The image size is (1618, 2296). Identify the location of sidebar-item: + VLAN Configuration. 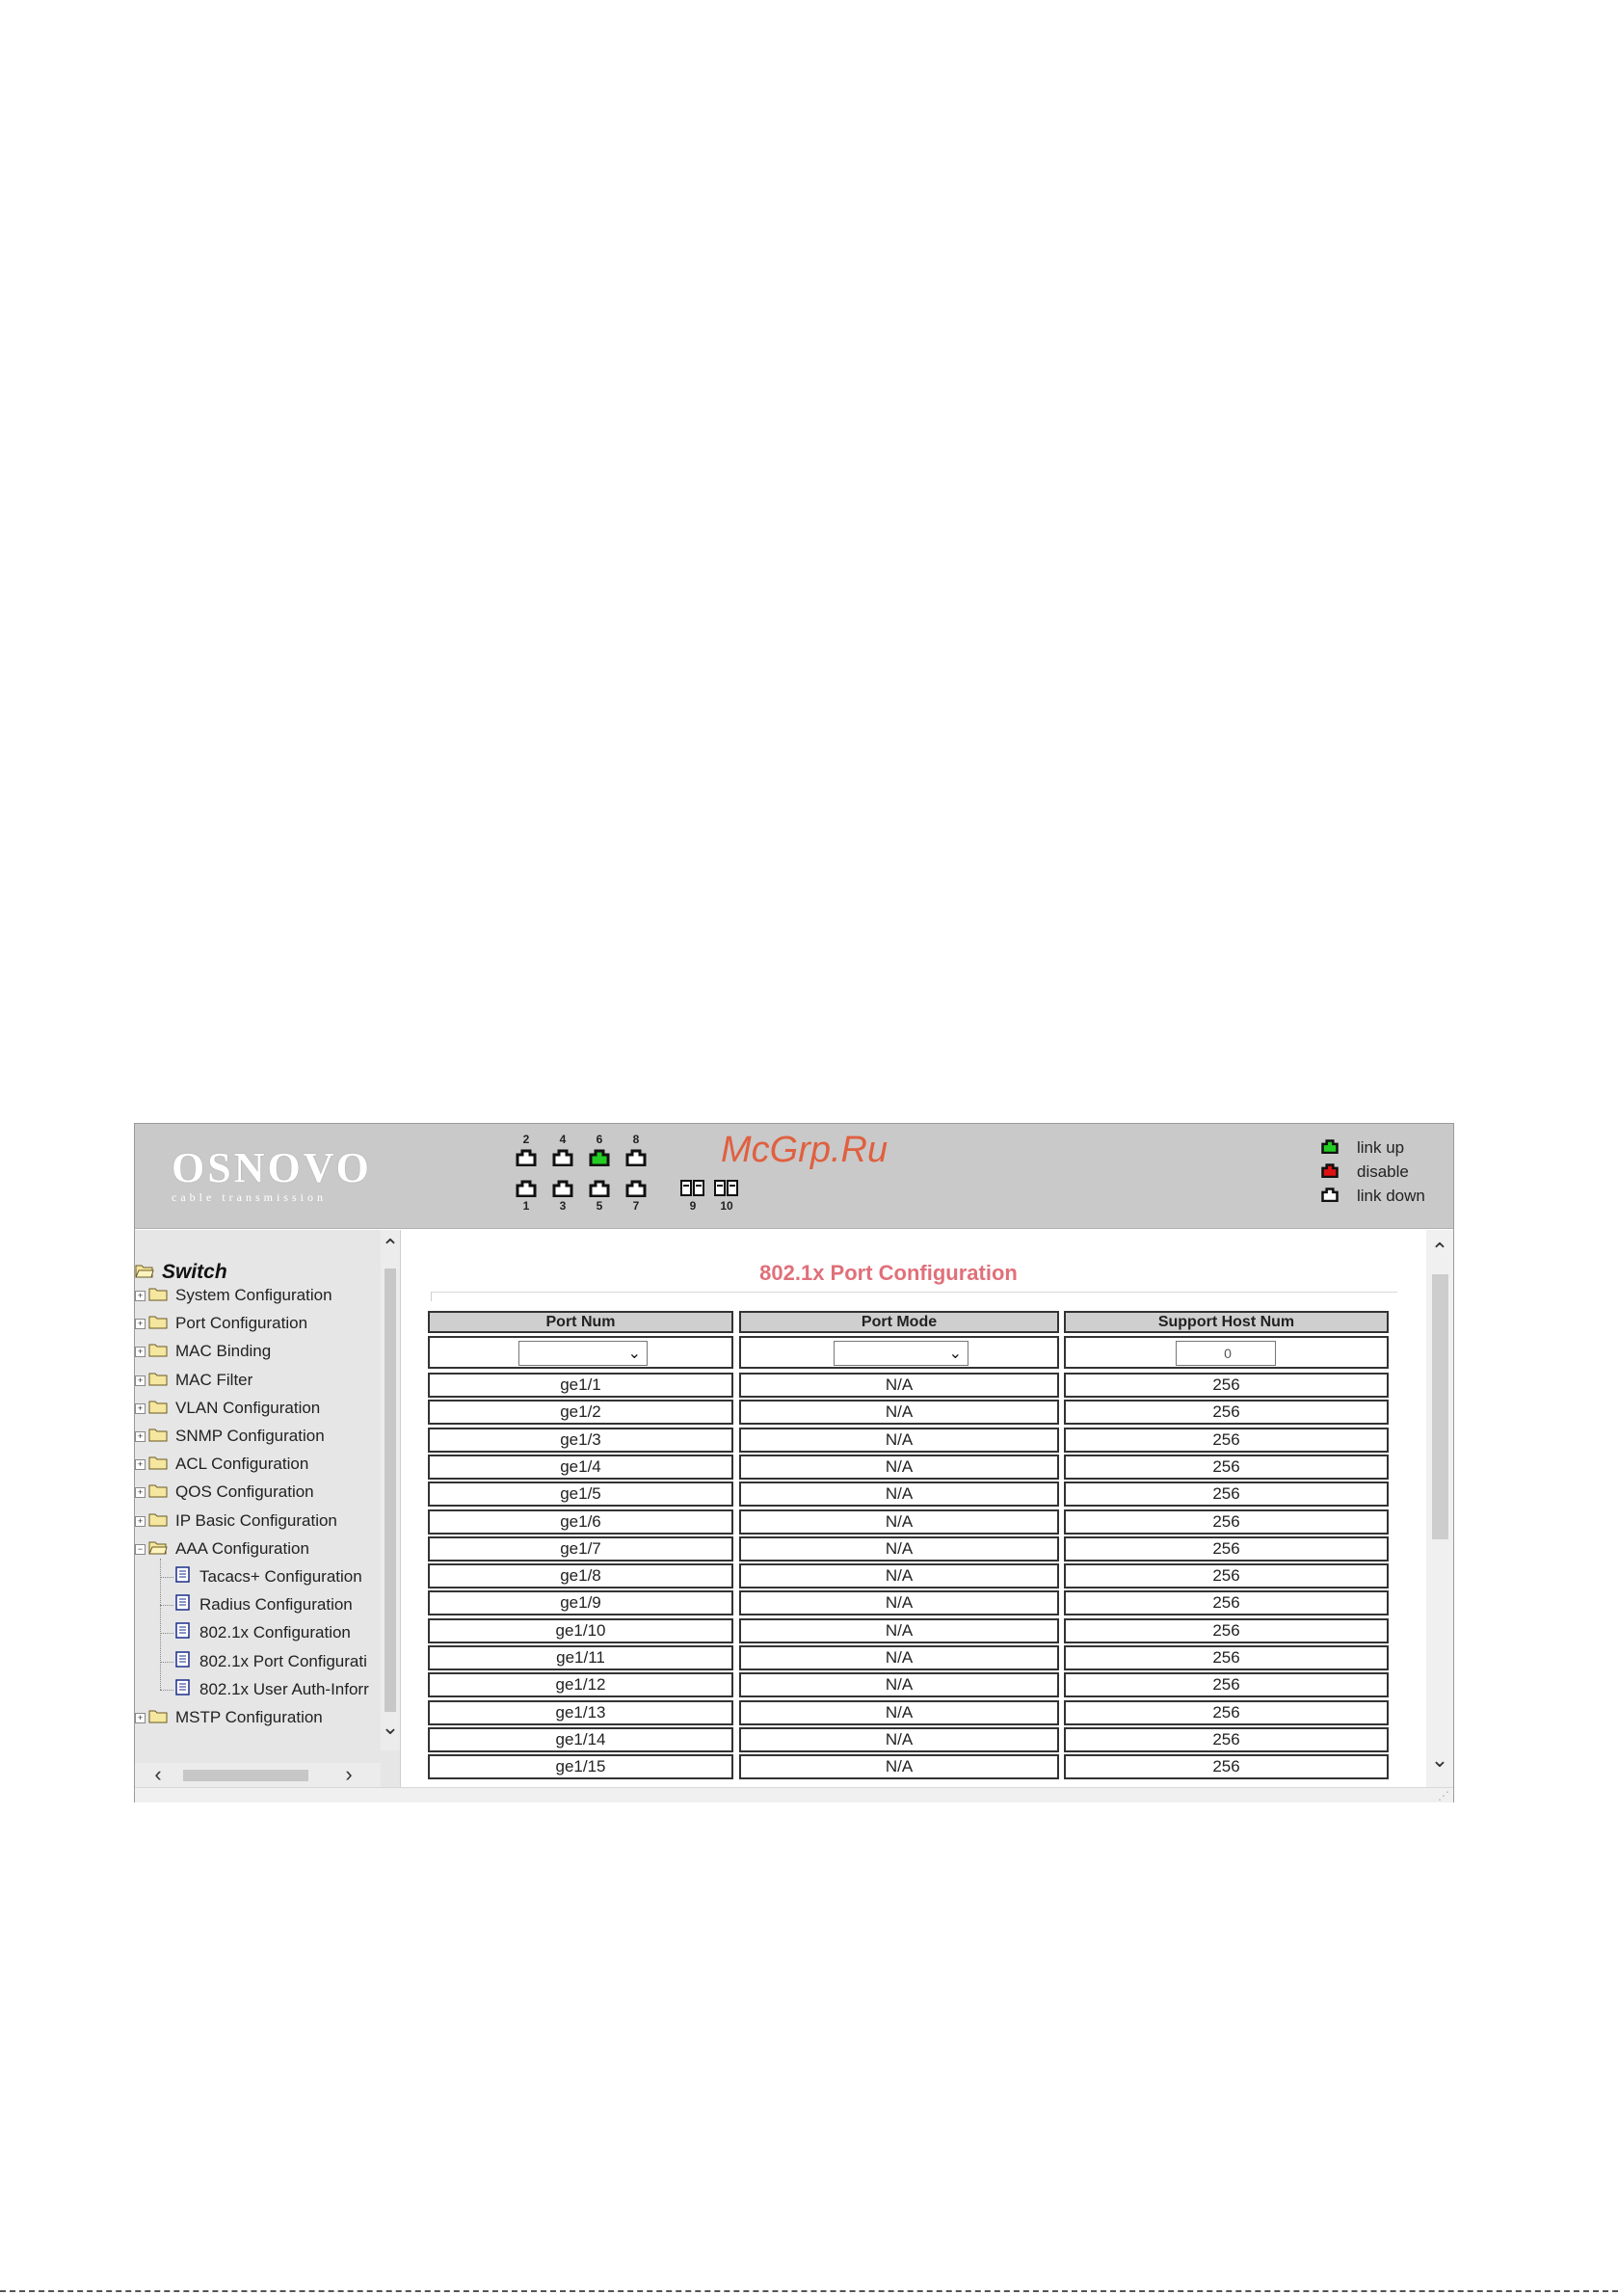
(227, 1409).